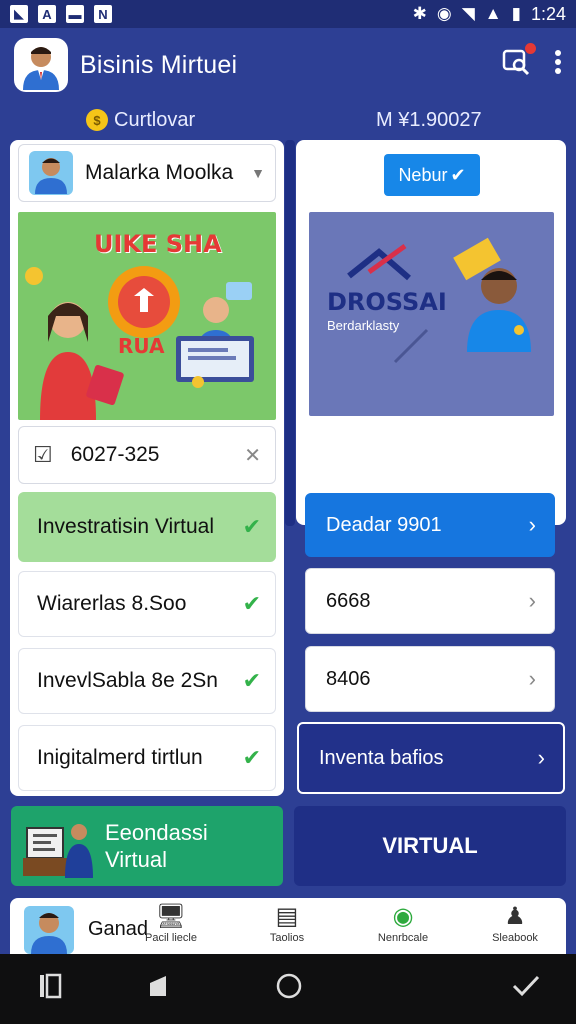 The width and height of the screenshot is (576, 1024). What do you see at coordinates (158, 985) in the screenshot?
I see `back-icon` at bounding box center [158, 985].